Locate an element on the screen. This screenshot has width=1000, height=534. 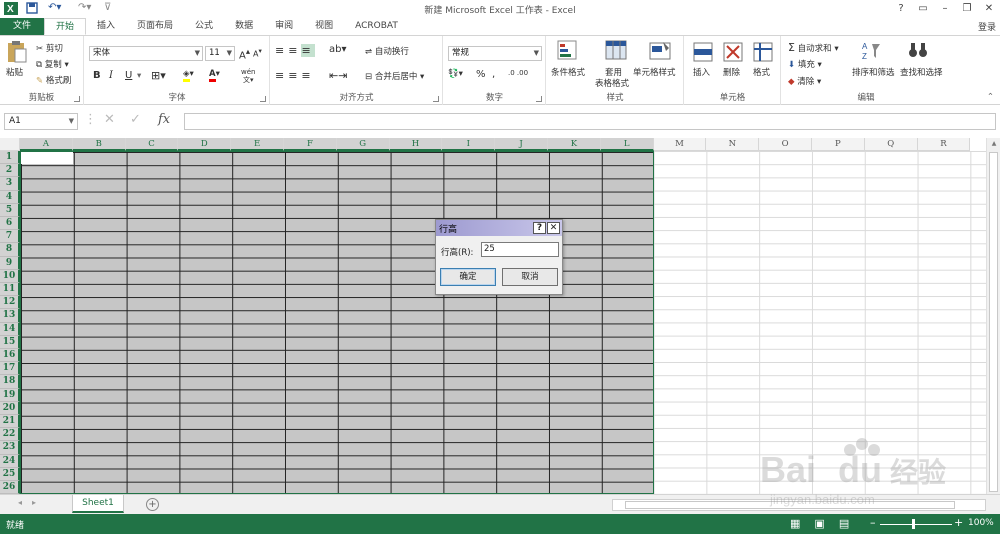
paste-button is located at coordinates (17, 52).